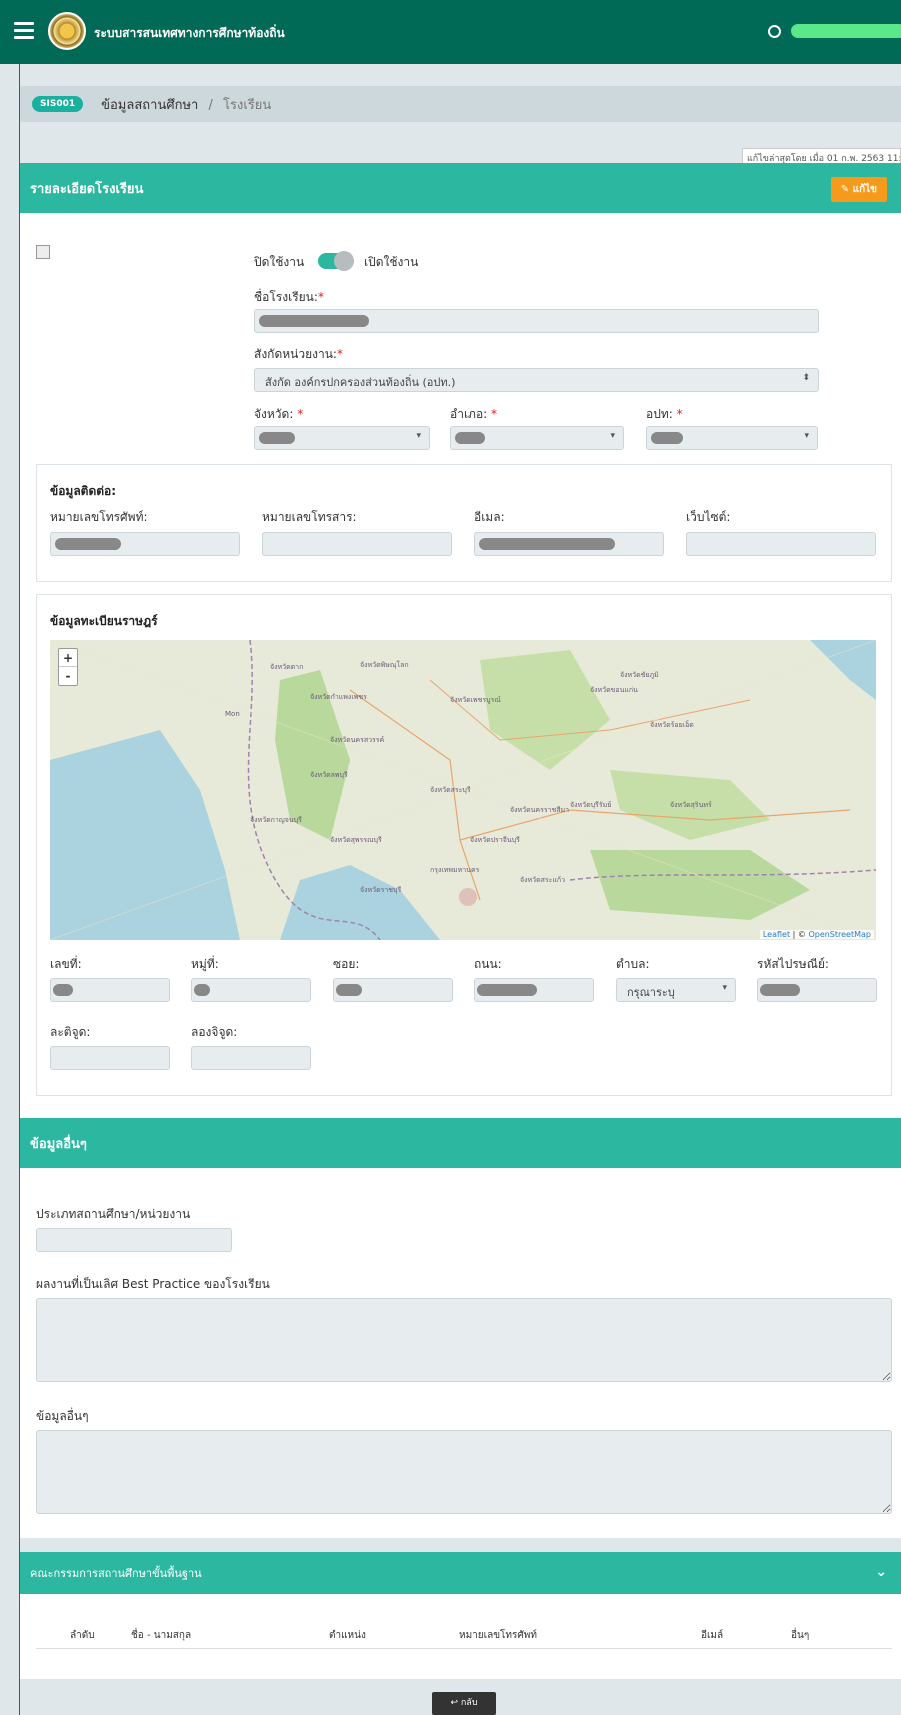 The height and width of the screenshot is (1715, 901). What do you see at coordinates (357, 544) in the screenshot?
I see `fax-input` at bounding box center [357, 544].